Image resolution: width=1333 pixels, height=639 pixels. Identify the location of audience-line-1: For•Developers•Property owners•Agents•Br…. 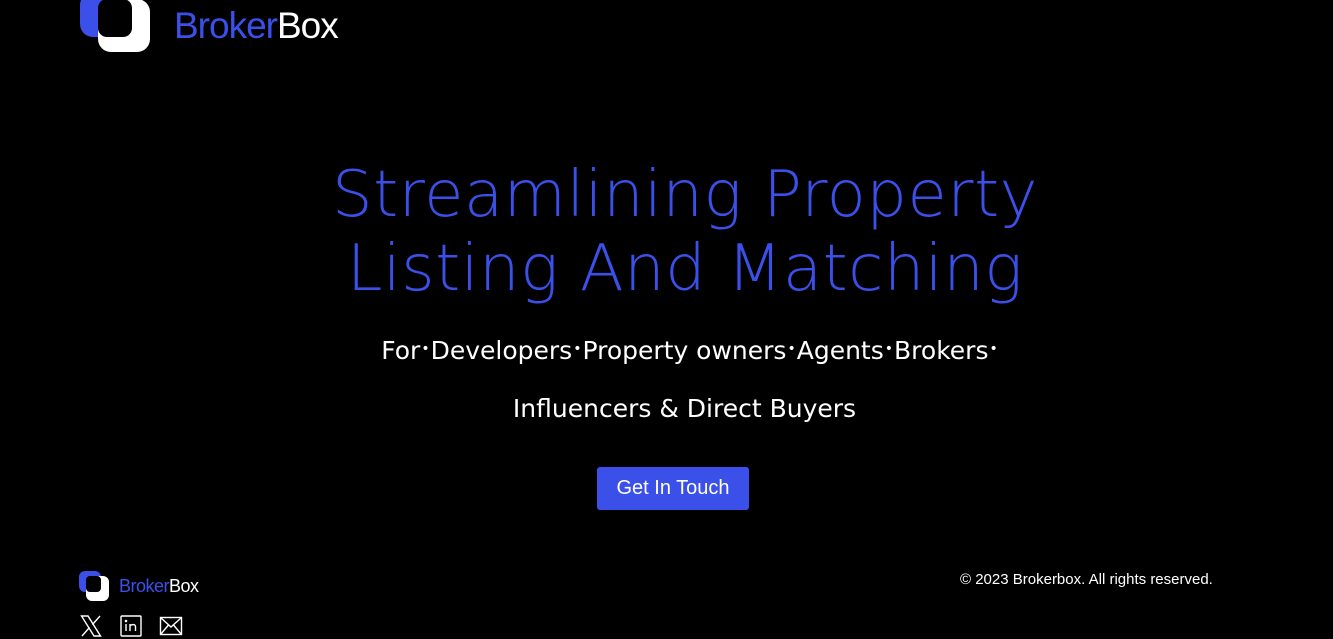
(666, 350).